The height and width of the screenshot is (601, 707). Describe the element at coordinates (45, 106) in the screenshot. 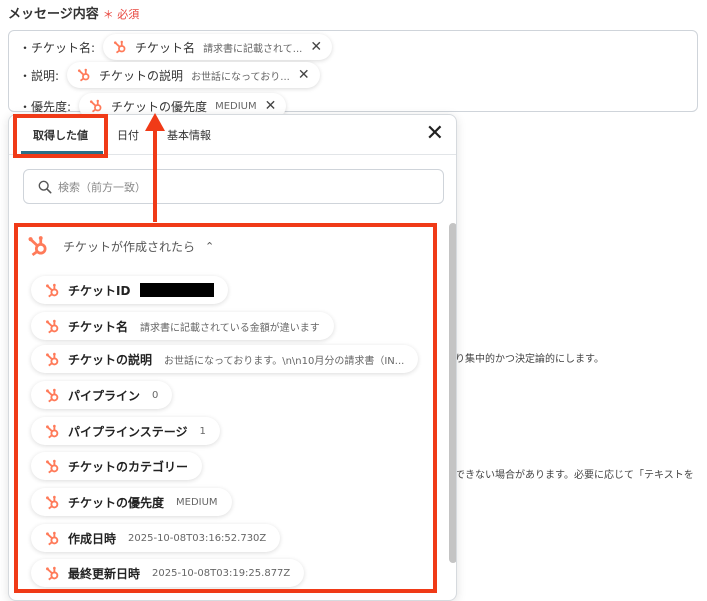

I see `message-line-prefix: ・優先度:` at that location.